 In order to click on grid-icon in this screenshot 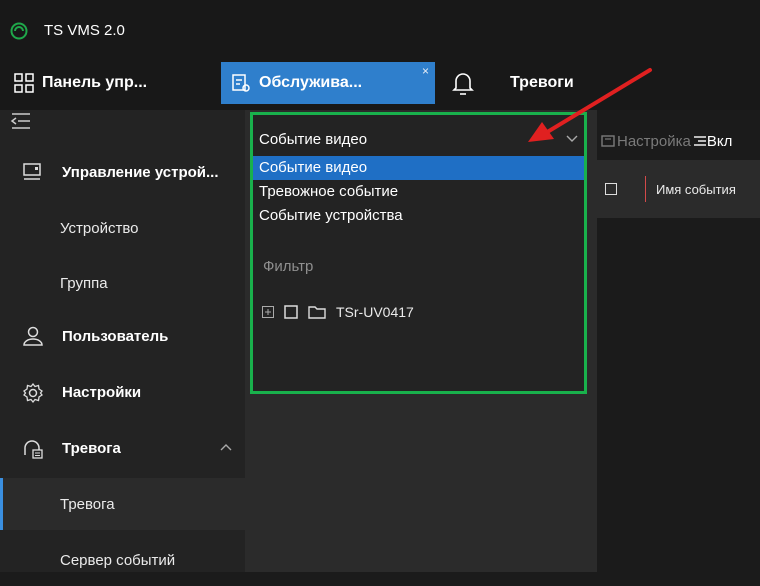, I will do `click(24, 83)`.